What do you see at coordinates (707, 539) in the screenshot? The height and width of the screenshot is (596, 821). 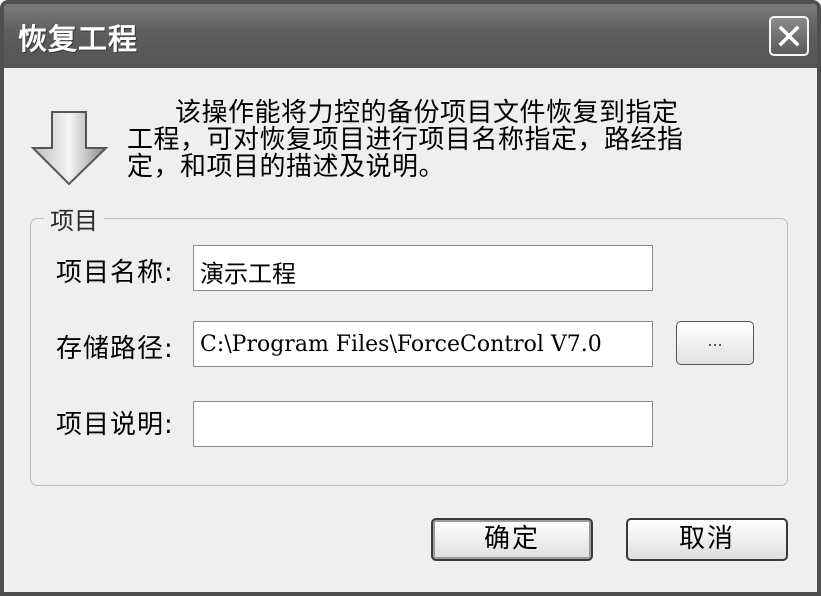 I see `cancel-button: 取消` at bounding box center [707, 539].